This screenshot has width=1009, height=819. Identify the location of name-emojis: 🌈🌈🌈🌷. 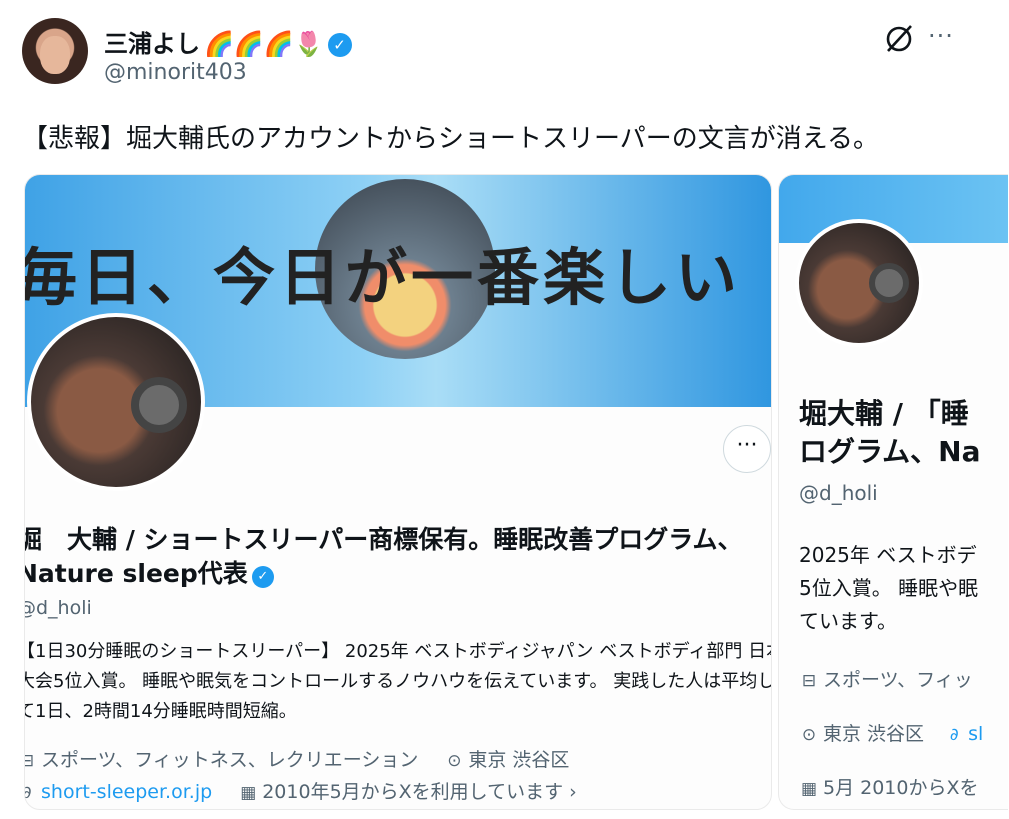
(264, 44).